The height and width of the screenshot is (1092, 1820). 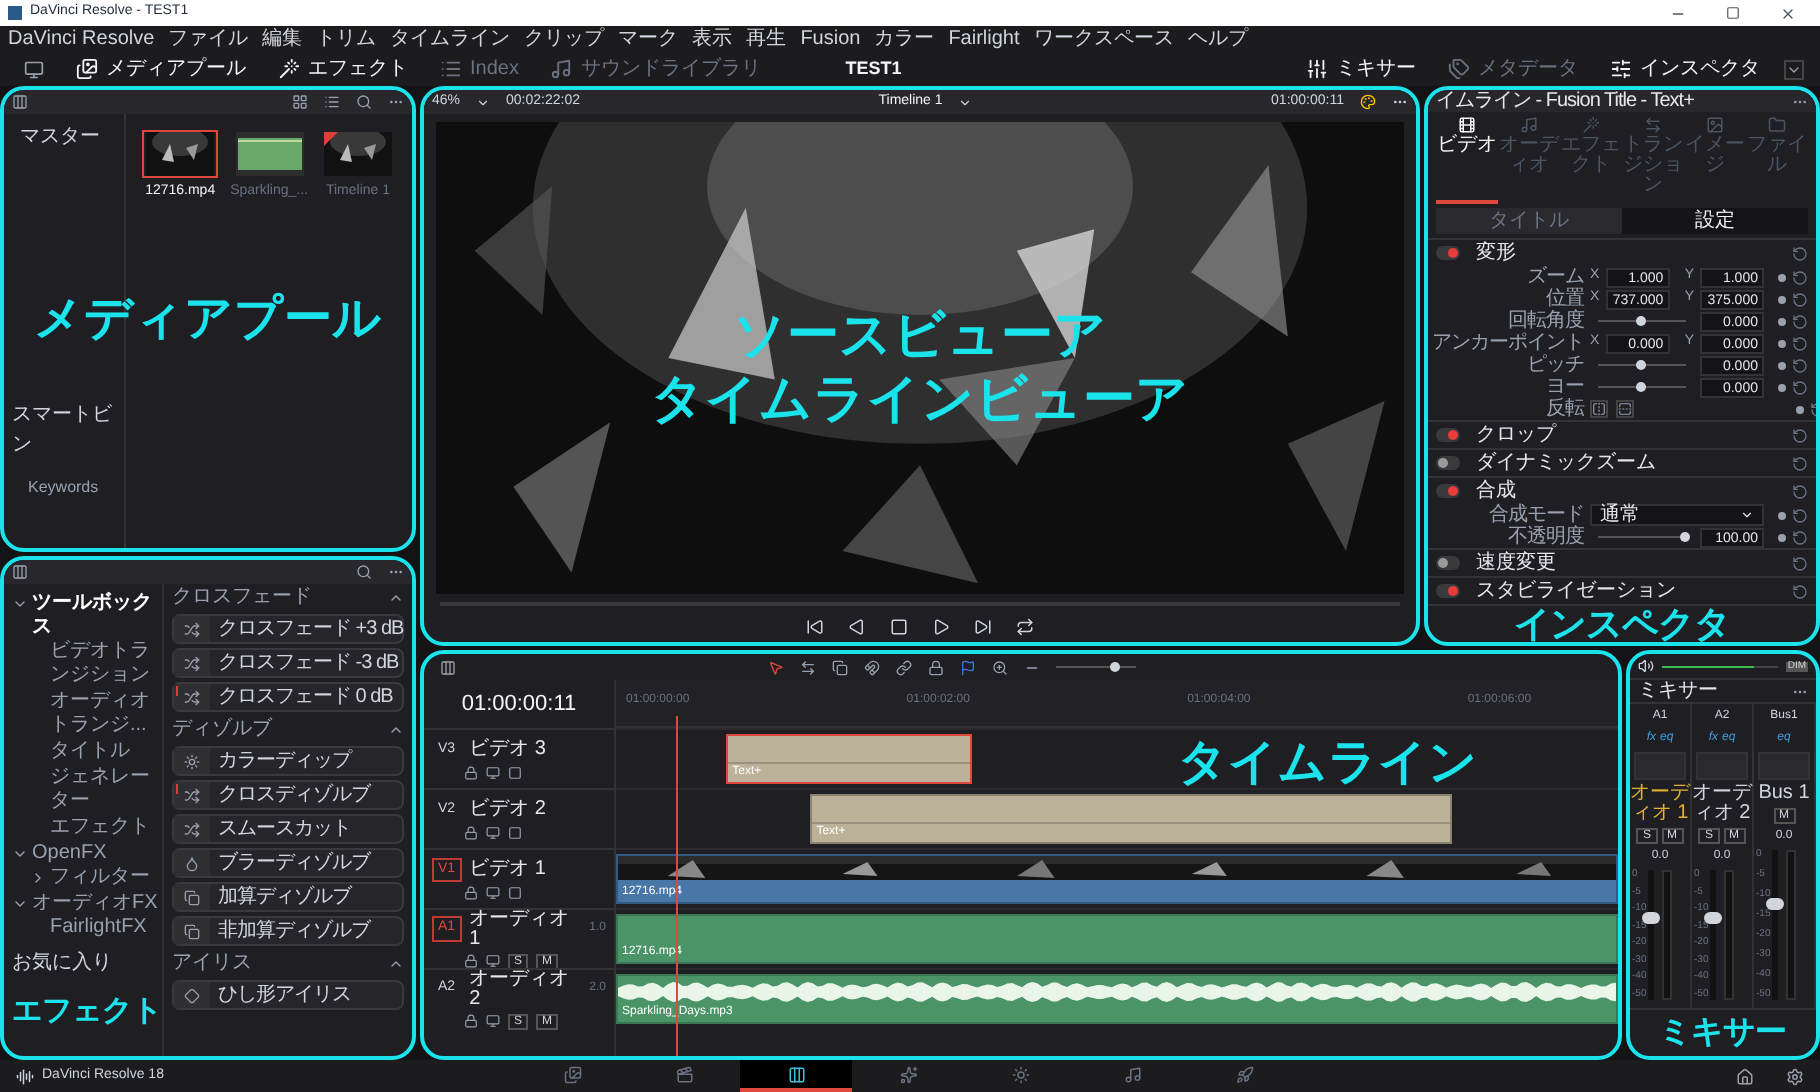 I want to click on menu-item: トリム, so click(x=346, y=39).